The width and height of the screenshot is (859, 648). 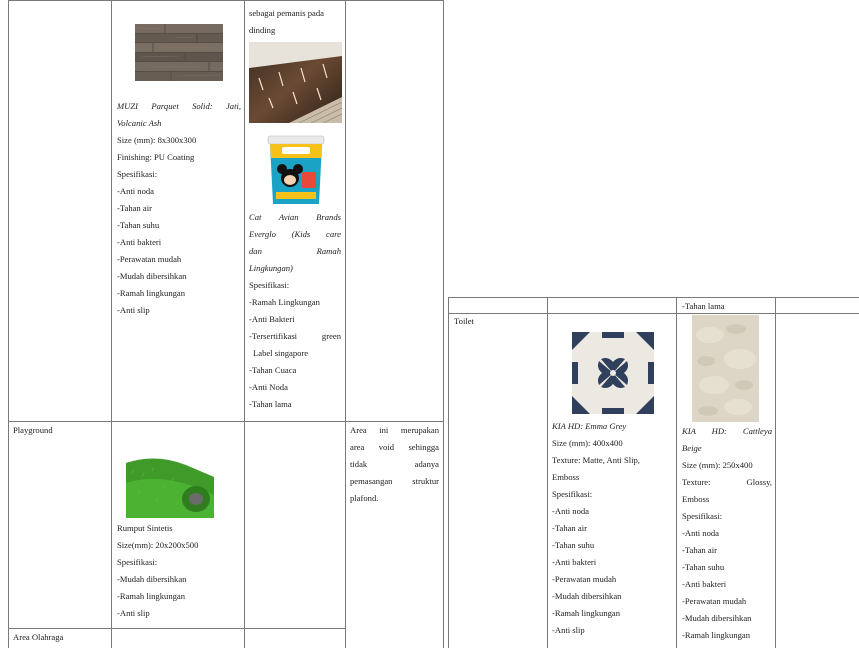 What do you see at coordinates (589, 426) in the screenshot?
I see `product-name: KIA HD: Emma Grey` at bounding box center [589, 426].